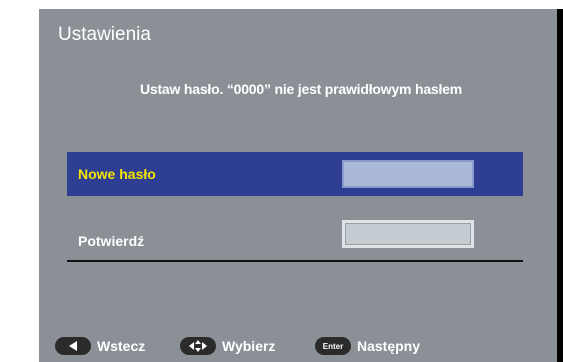 The height and width of the screenshot is (362, 563). I want to click on back-hint: Wstecz, so click(100, 346).